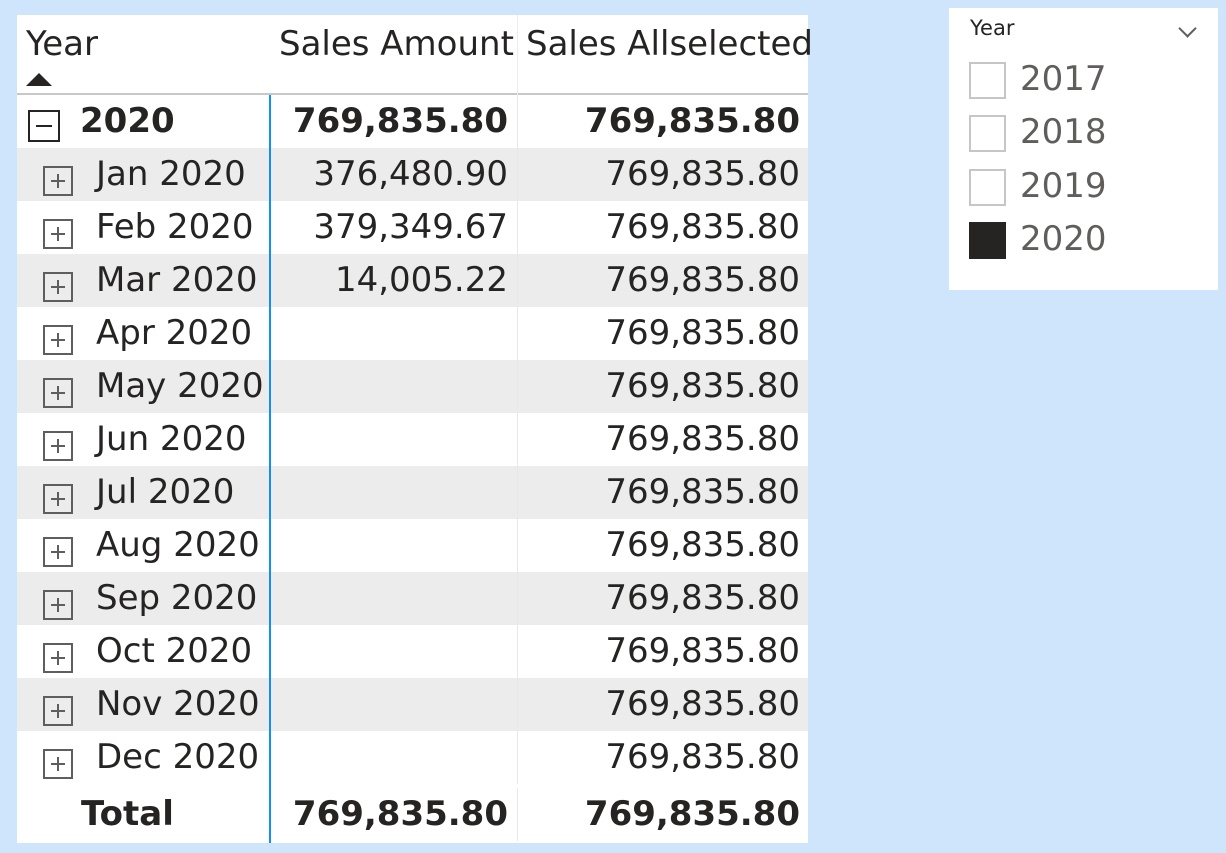  I want to click on slicer-item-2017: 2017, so click(1089, 78).